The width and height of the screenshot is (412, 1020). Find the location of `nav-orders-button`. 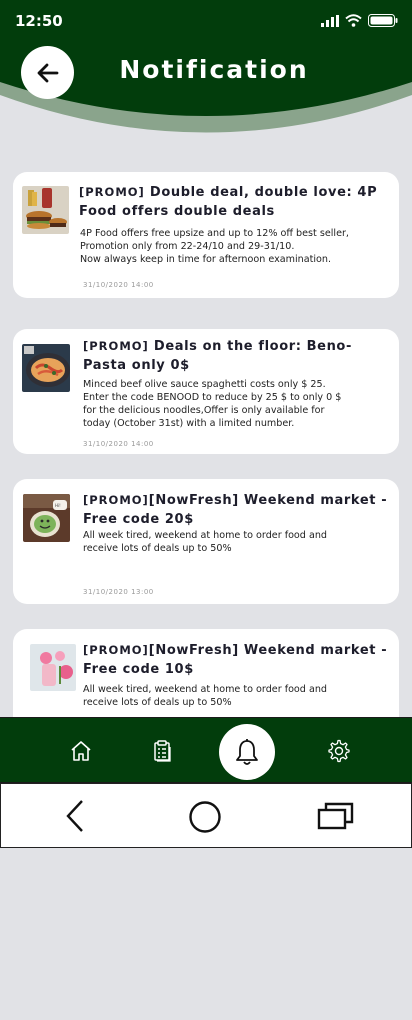

nav-orders-button is located at coordinates (163, 751).